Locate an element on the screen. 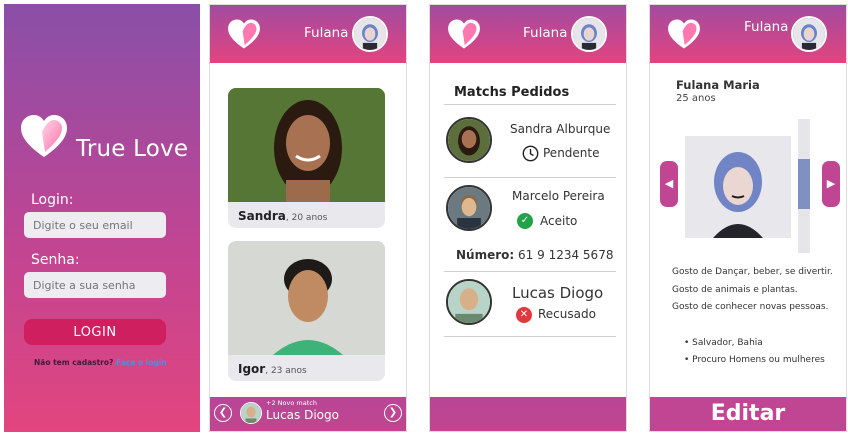 Image resolution: width=848 pixels, height=436 pixels. match-name: Sandra Alburque is located at coordinates (560, 129).